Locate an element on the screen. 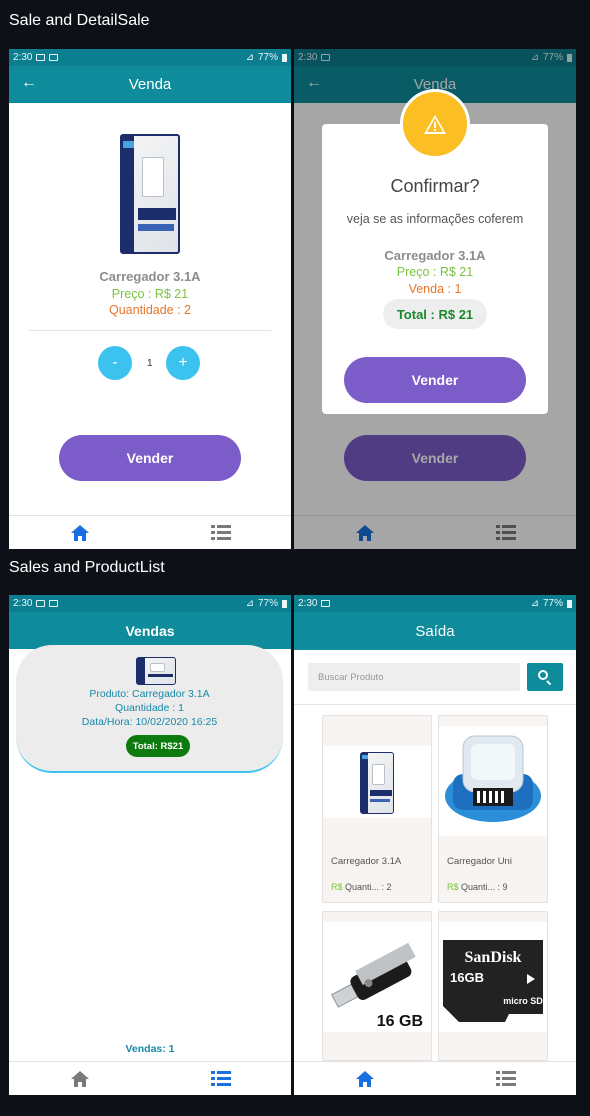  section-title-sale: Sale and DetailSale is located at coordinates (79, 20).